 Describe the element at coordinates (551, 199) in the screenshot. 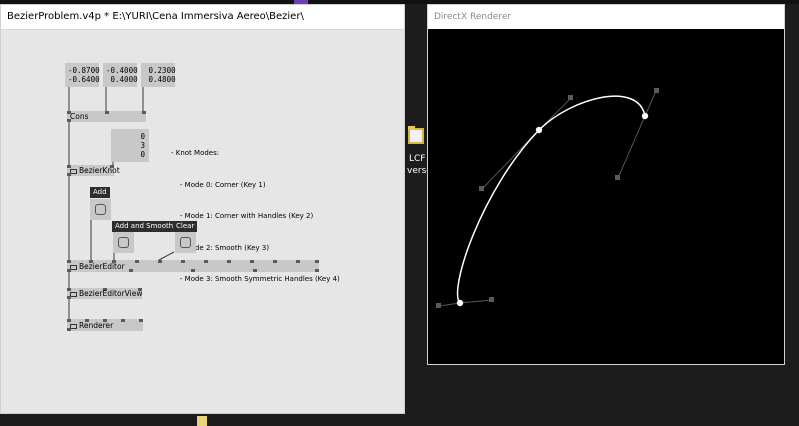

I see `bezier-curve` at that location.